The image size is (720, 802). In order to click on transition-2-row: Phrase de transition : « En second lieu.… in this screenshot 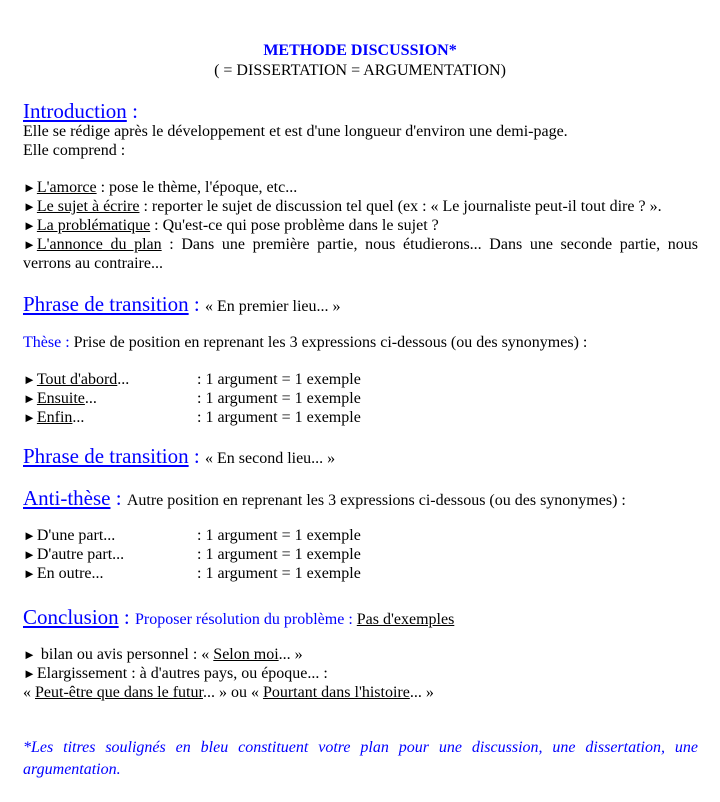, I will do `click(179, 456)`.